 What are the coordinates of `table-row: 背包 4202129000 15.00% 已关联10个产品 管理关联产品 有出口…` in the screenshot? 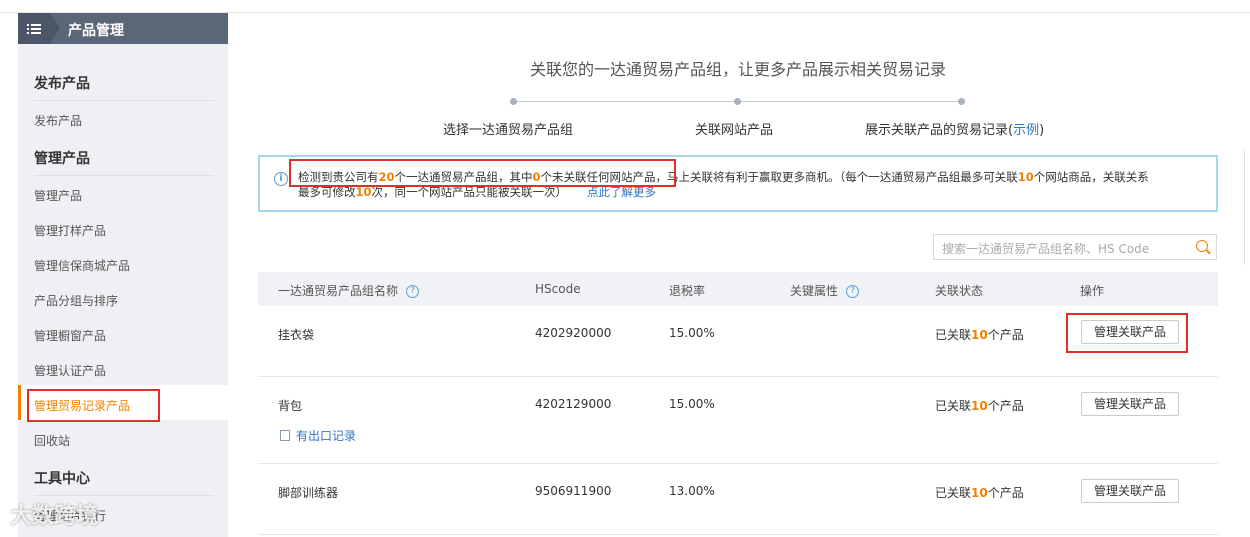 It's located at (738, 420).